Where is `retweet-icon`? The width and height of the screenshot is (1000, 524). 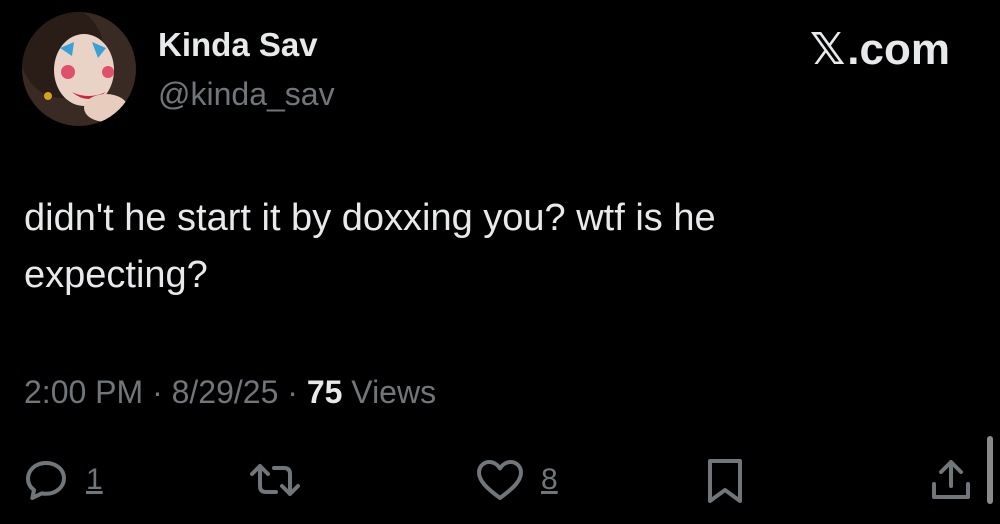 retweet-icon is located at coordinates (275, 480).